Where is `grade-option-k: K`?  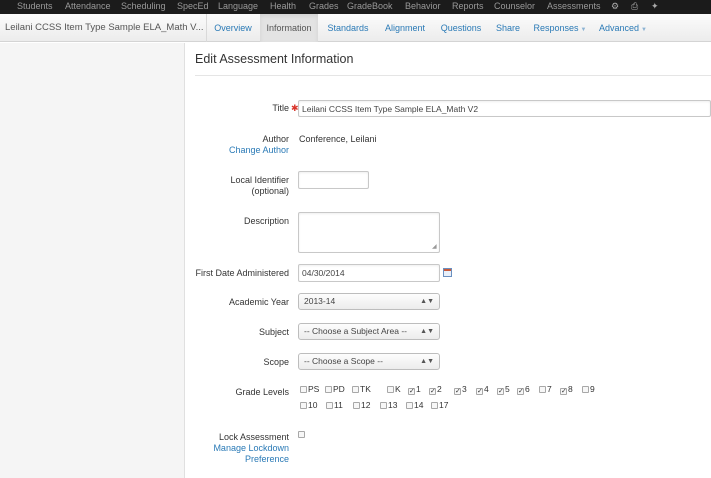
grade-option-k: K is located at coordinates (394, 389).